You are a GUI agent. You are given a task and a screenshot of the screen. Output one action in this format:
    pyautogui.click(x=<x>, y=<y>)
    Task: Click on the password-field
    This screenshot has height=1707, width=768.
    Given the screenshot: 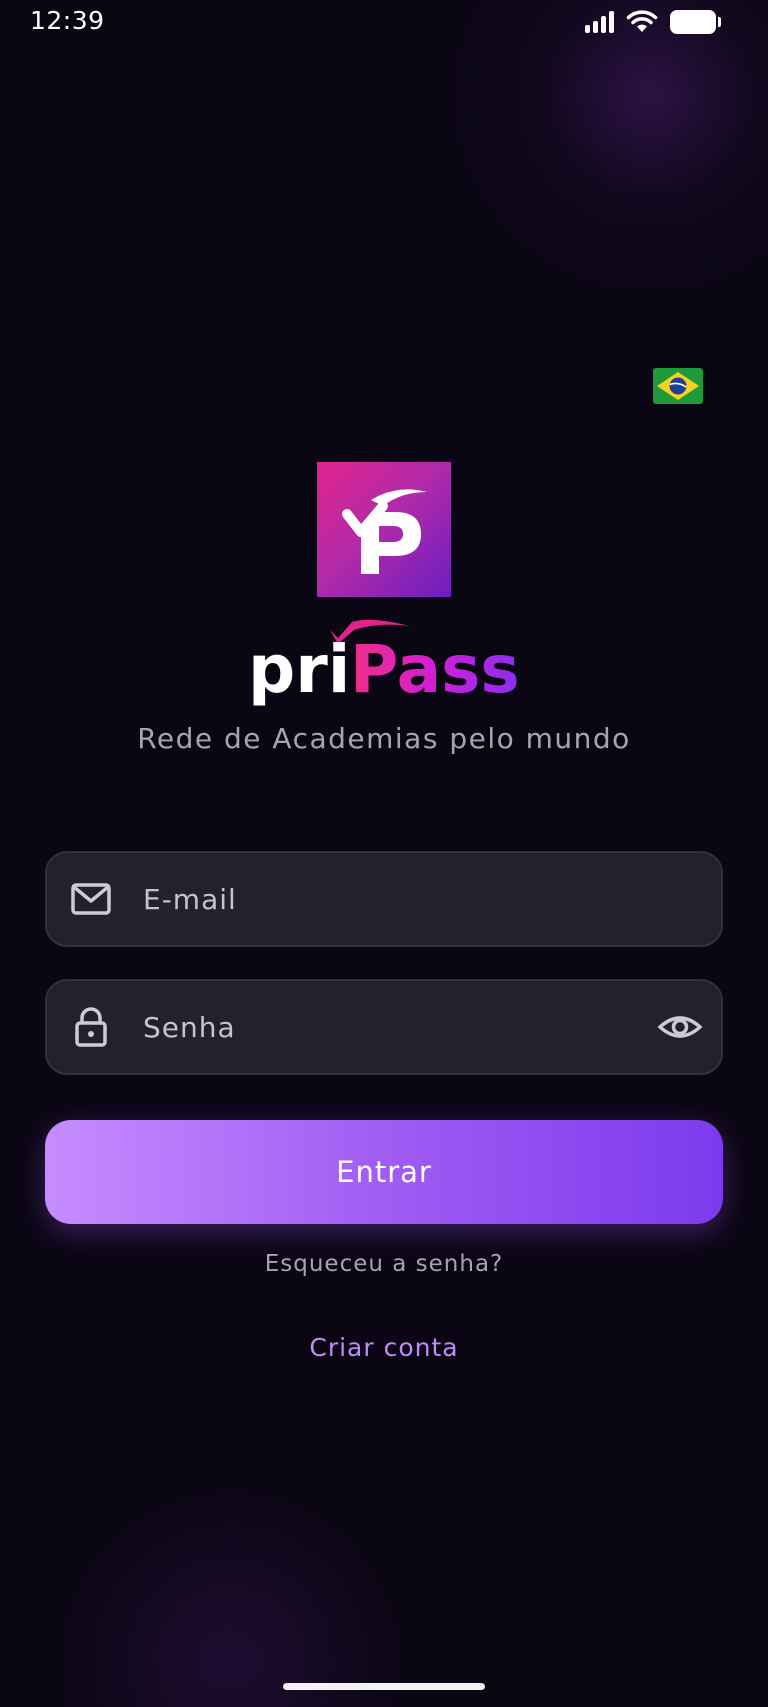 What is the action you would take?
    pyautogui.click(x=384, y=1027)
    